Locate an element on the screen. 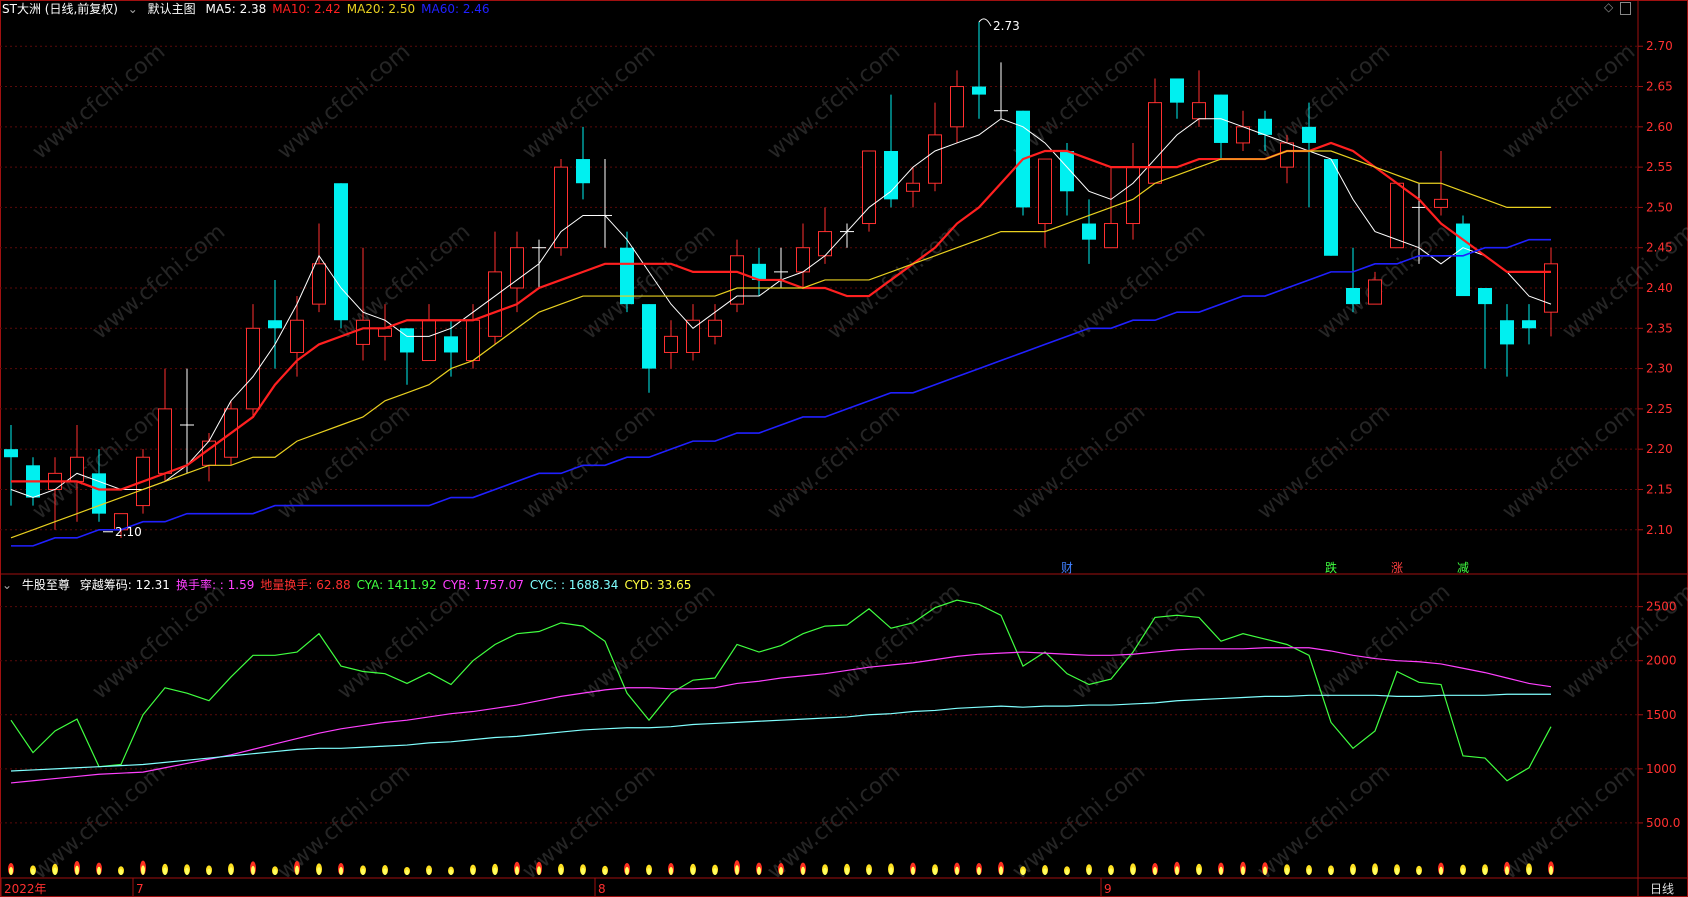 This screenshot has height=897, width=1688. event-marker: 涨 is located at coordinates (1397, 567).